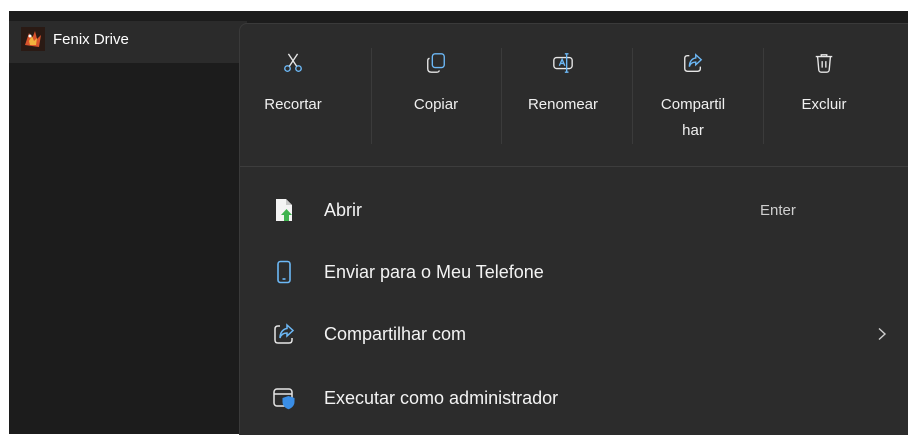  What do you see at coordinates (574, 398) in the screenshot?
I see `menu-item-run-as-admin: Executar como administrador` at bounding box center [574, 398].